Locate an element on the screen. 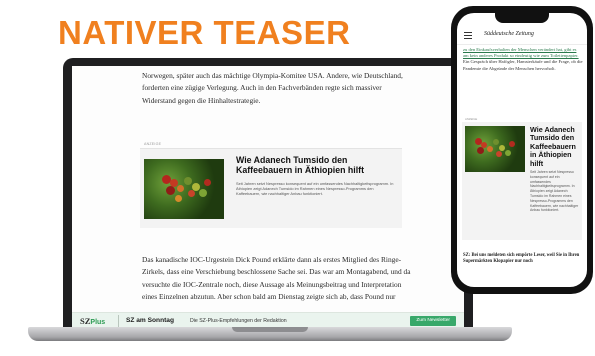 The image size is (595, 356). phone-header: Süddeutsche Zeitung is located at coordinates (522, 37).